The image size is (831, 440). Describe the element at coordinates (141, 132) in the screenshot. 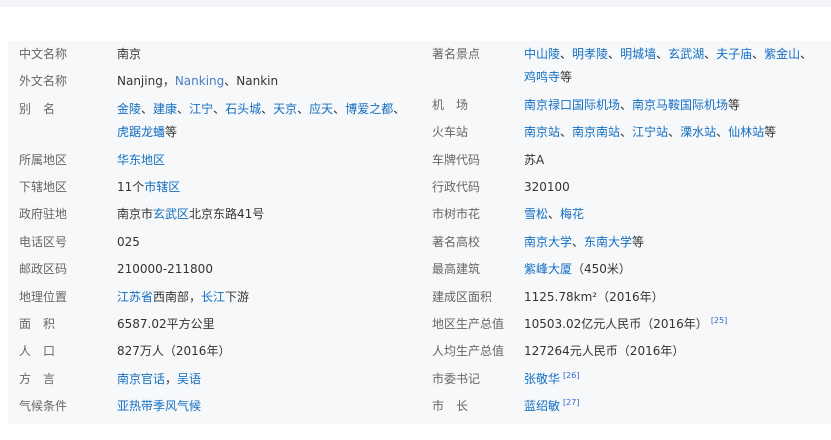

I see `value-link: 虎踞龙蟠` at that location.